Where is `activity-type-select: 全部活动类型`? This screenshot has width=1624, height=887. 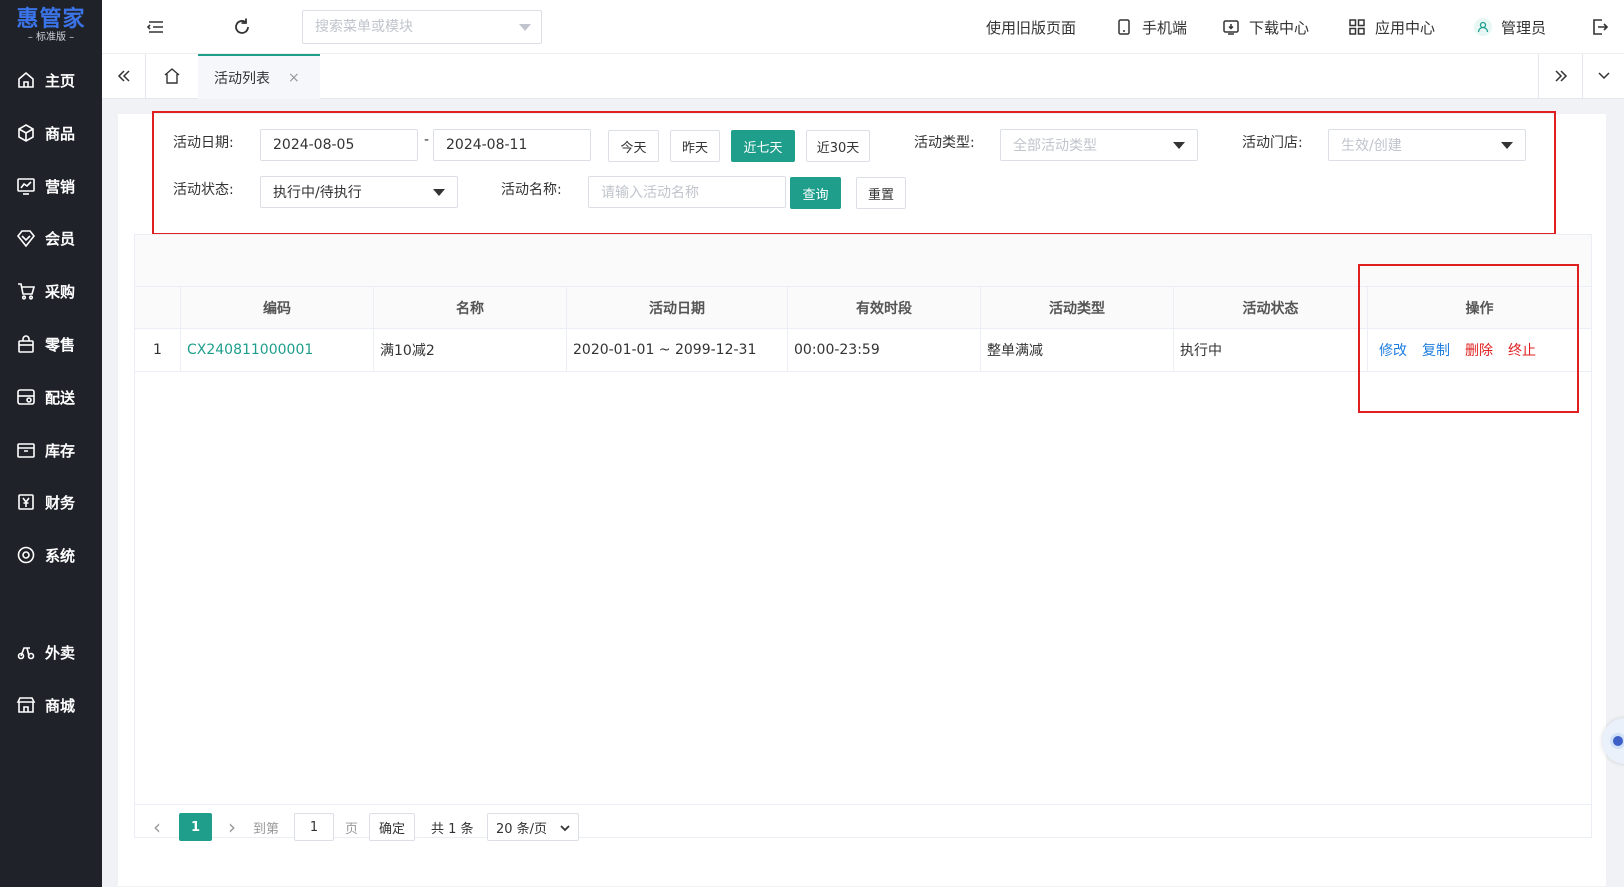 activity-type-select: 全部活动类型 is located at coordinates (1099, 145).